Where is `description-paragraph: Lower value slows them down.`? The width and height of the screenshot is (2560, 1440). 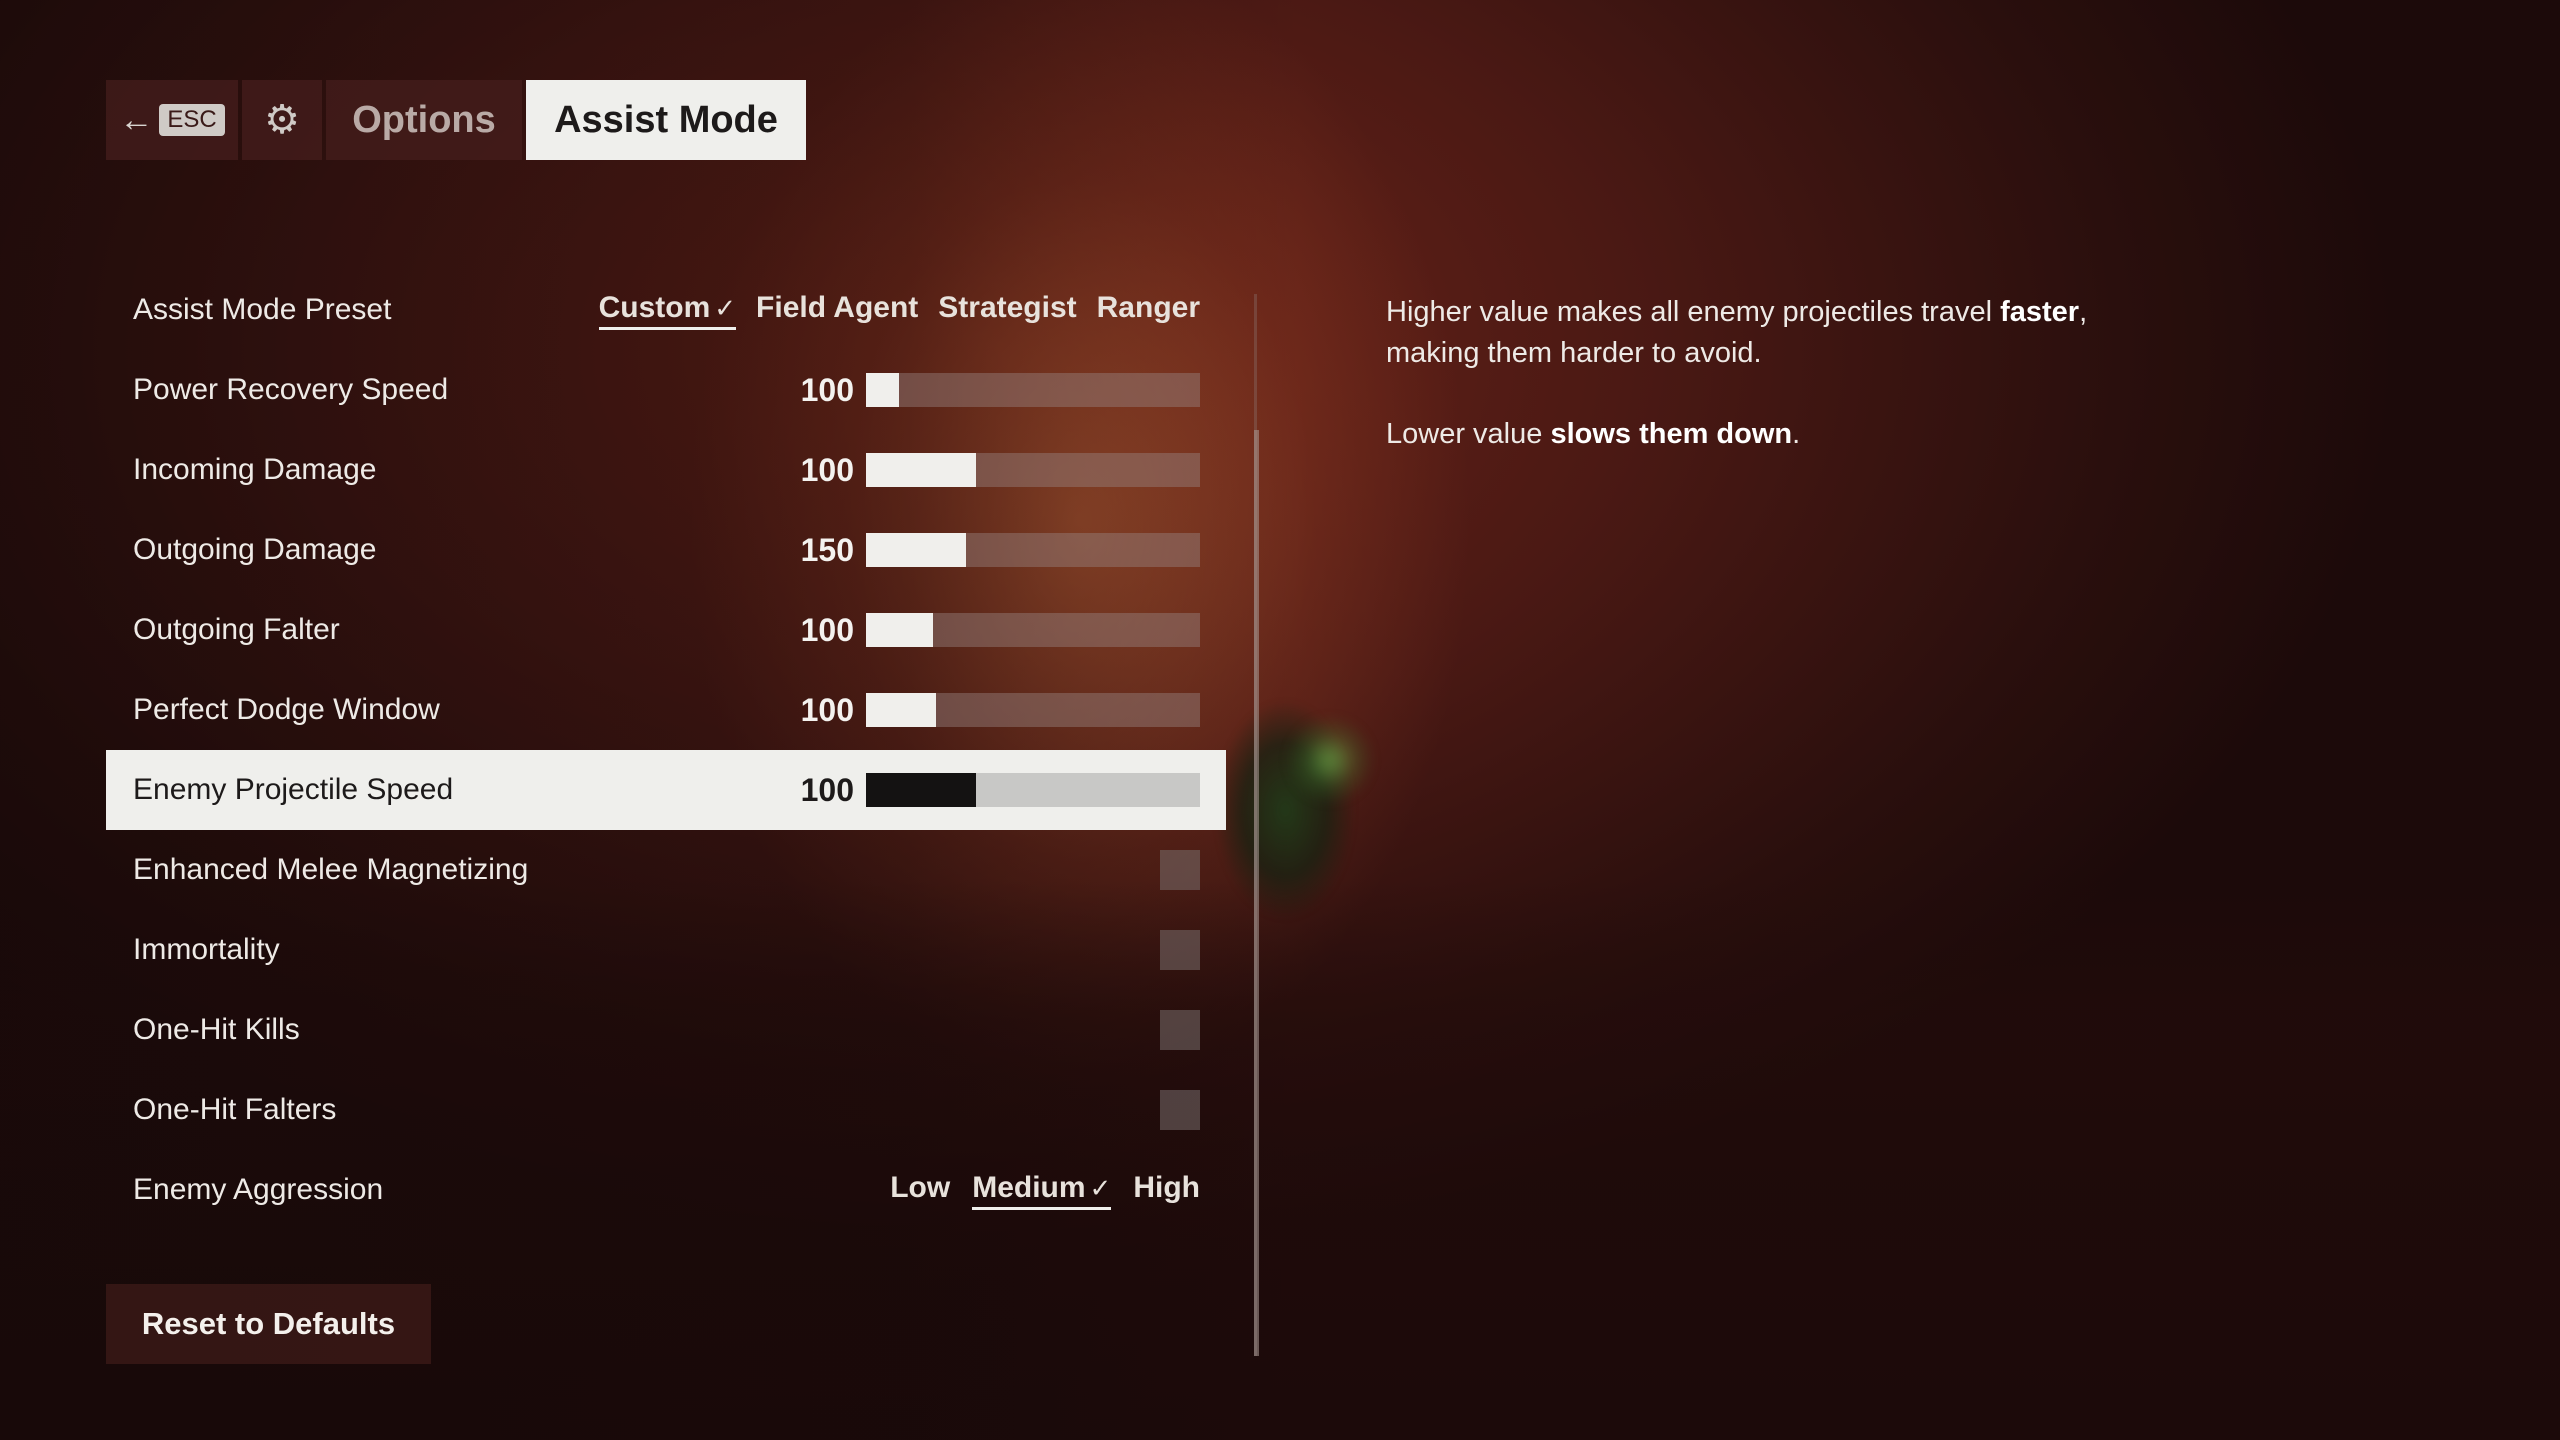
description-paragraph: Lower value slows them down. is located at coordinates (1766, 434).